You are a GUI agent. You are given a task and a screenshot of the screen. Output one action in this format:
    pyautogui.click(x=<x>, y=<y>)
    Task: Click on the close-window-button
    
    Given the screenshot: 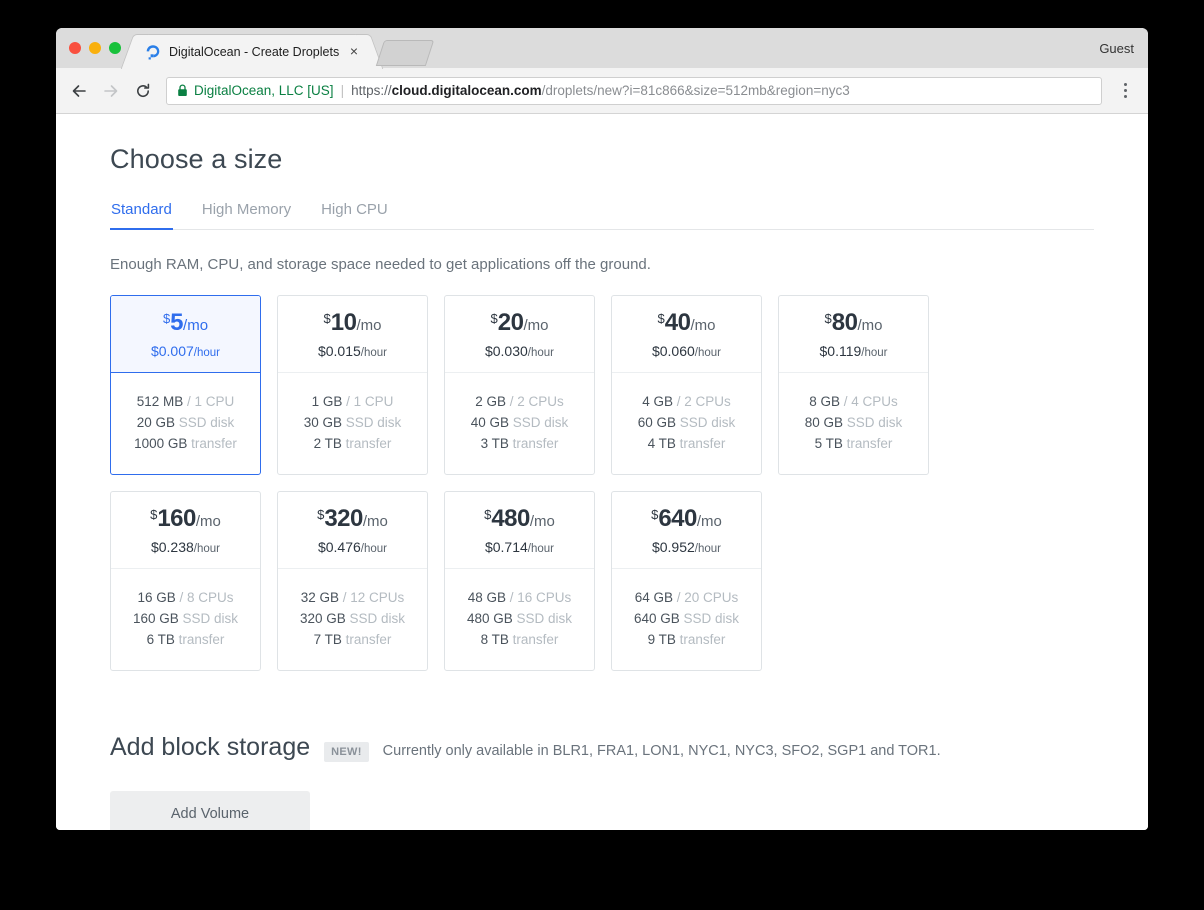 What is the action you would take?
    pyautogui.click(x=75, y=48)
    